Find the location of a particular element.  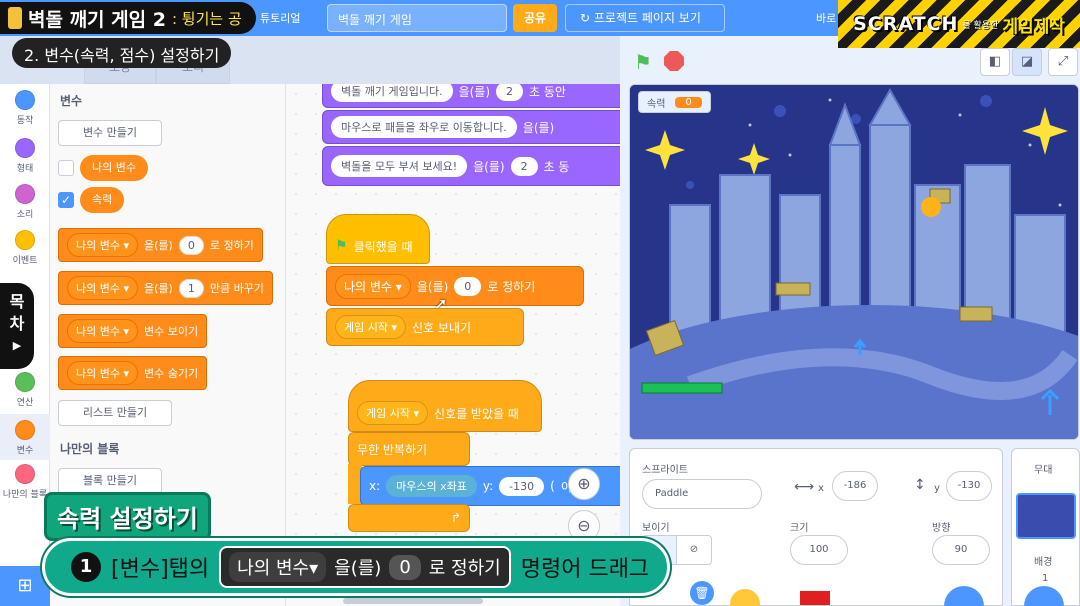

share-button: 공유 is located at coordinates (535, 18).